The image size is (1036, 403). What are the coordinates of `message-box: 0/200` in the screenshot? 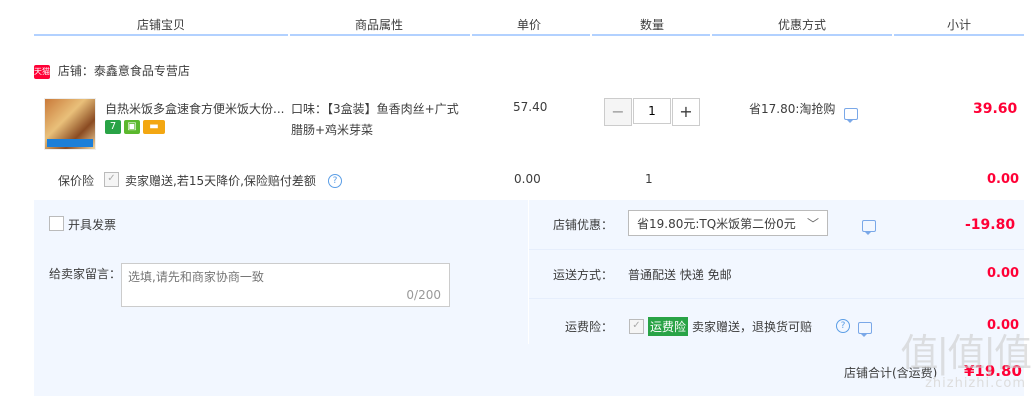 It's located at (285, 285).